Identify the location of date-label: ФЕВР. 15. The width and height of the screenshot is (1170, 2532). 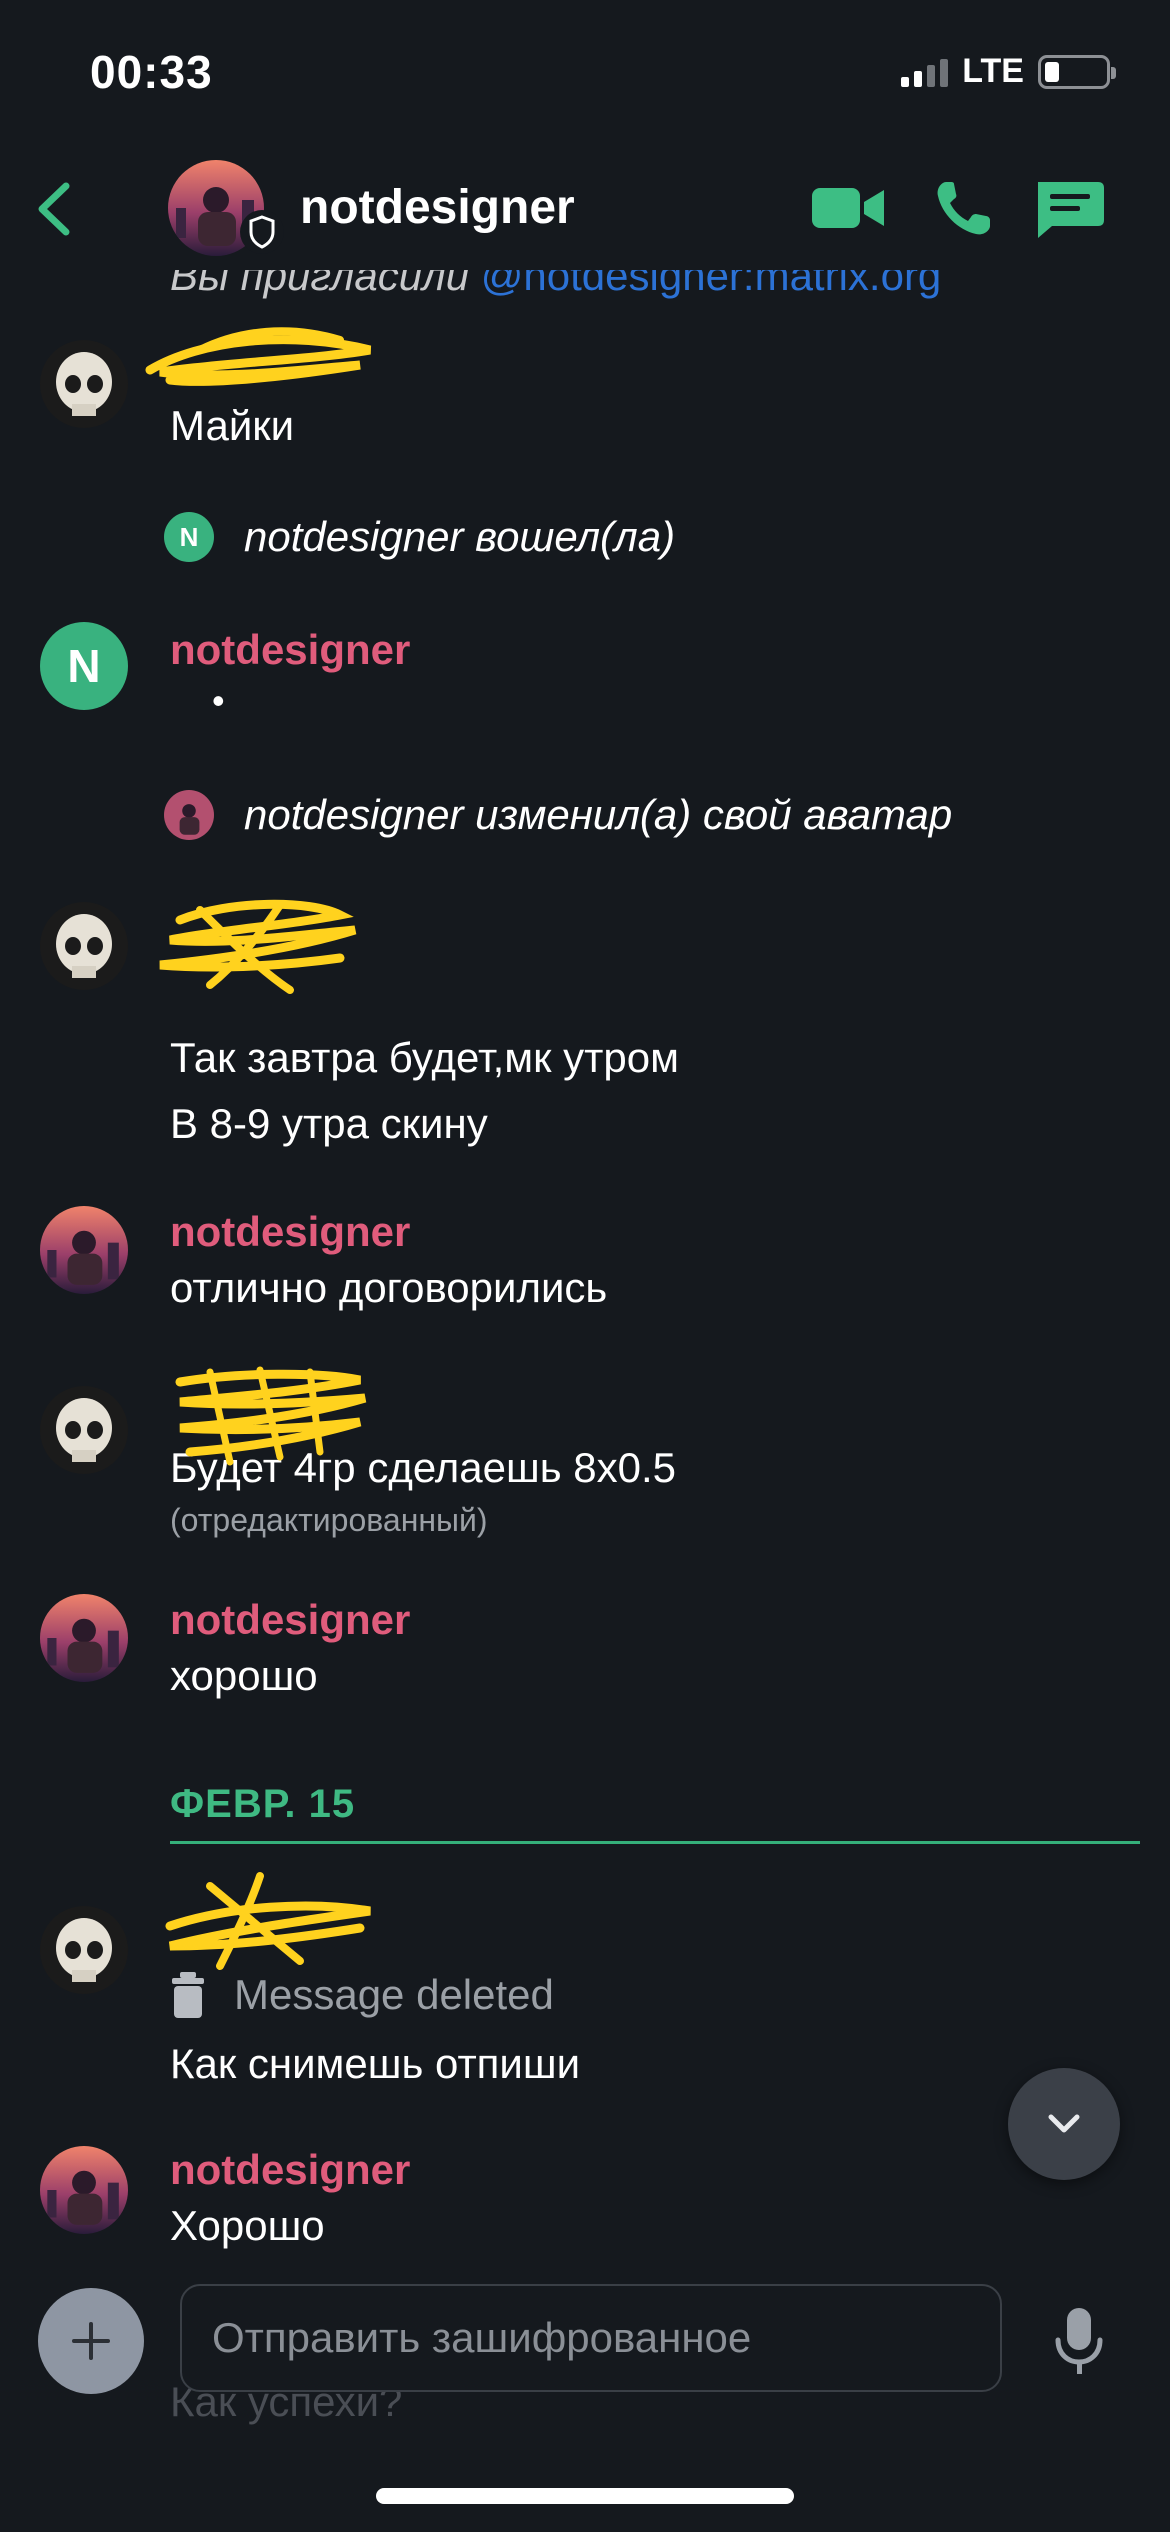
(263, 1804).